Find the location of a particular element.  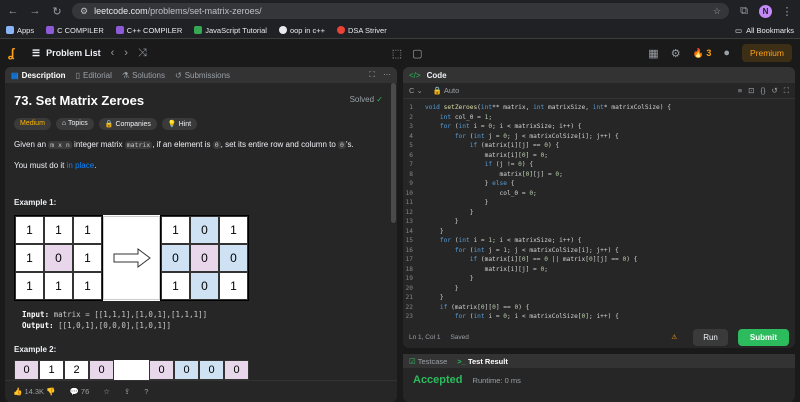

notes-icon: ▢ is located at coordinates (417, 53).